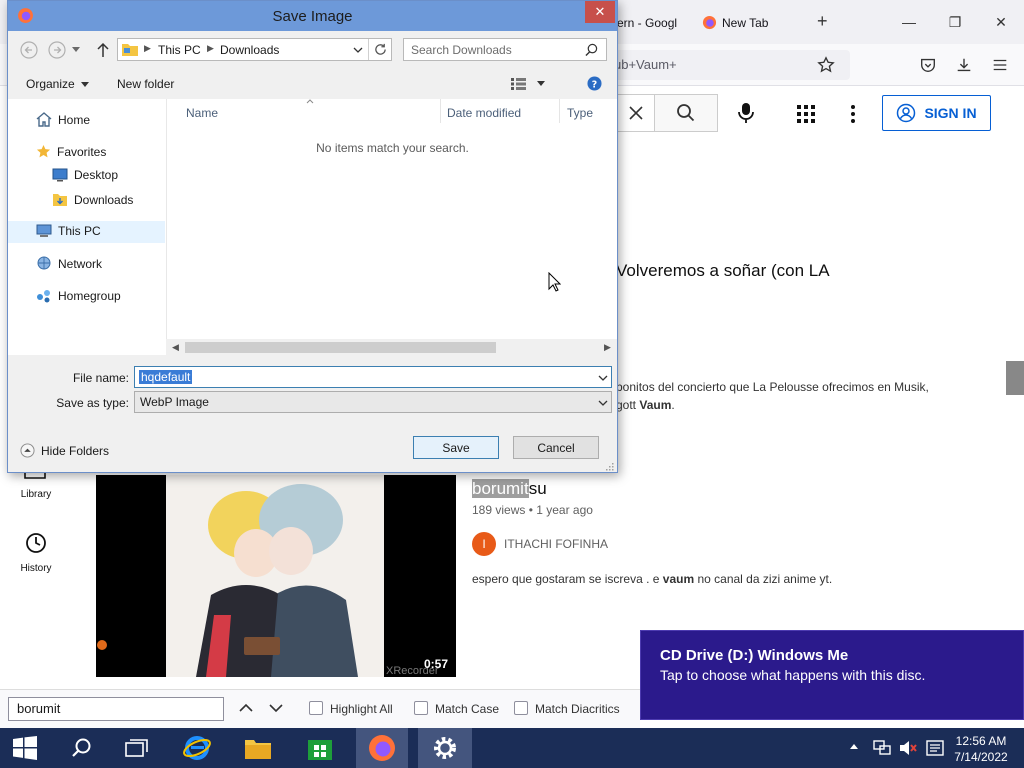 The image size is (1024, 768). What do you see at coordinates (137, 748) in the screenshot?
I see `task-view-button` at bounding box center [137, 748].